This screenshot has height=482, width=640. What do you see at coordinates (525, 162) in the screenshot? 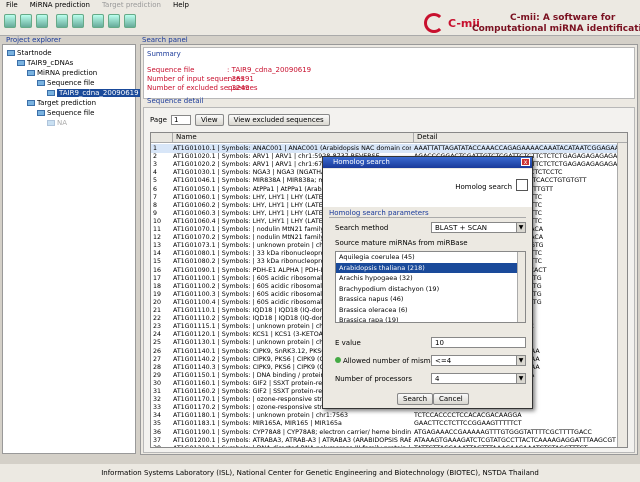
I see `close-icon: x` at bounding box center [525, 162].